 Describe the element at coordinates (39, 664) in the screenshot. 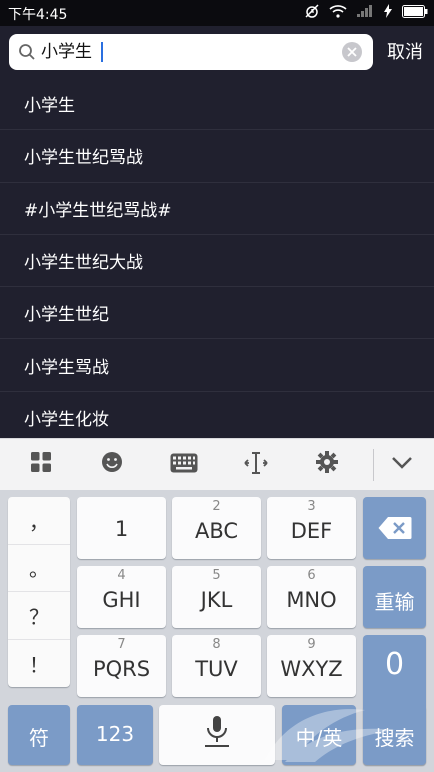

I see `punct-key: ！` at that location.